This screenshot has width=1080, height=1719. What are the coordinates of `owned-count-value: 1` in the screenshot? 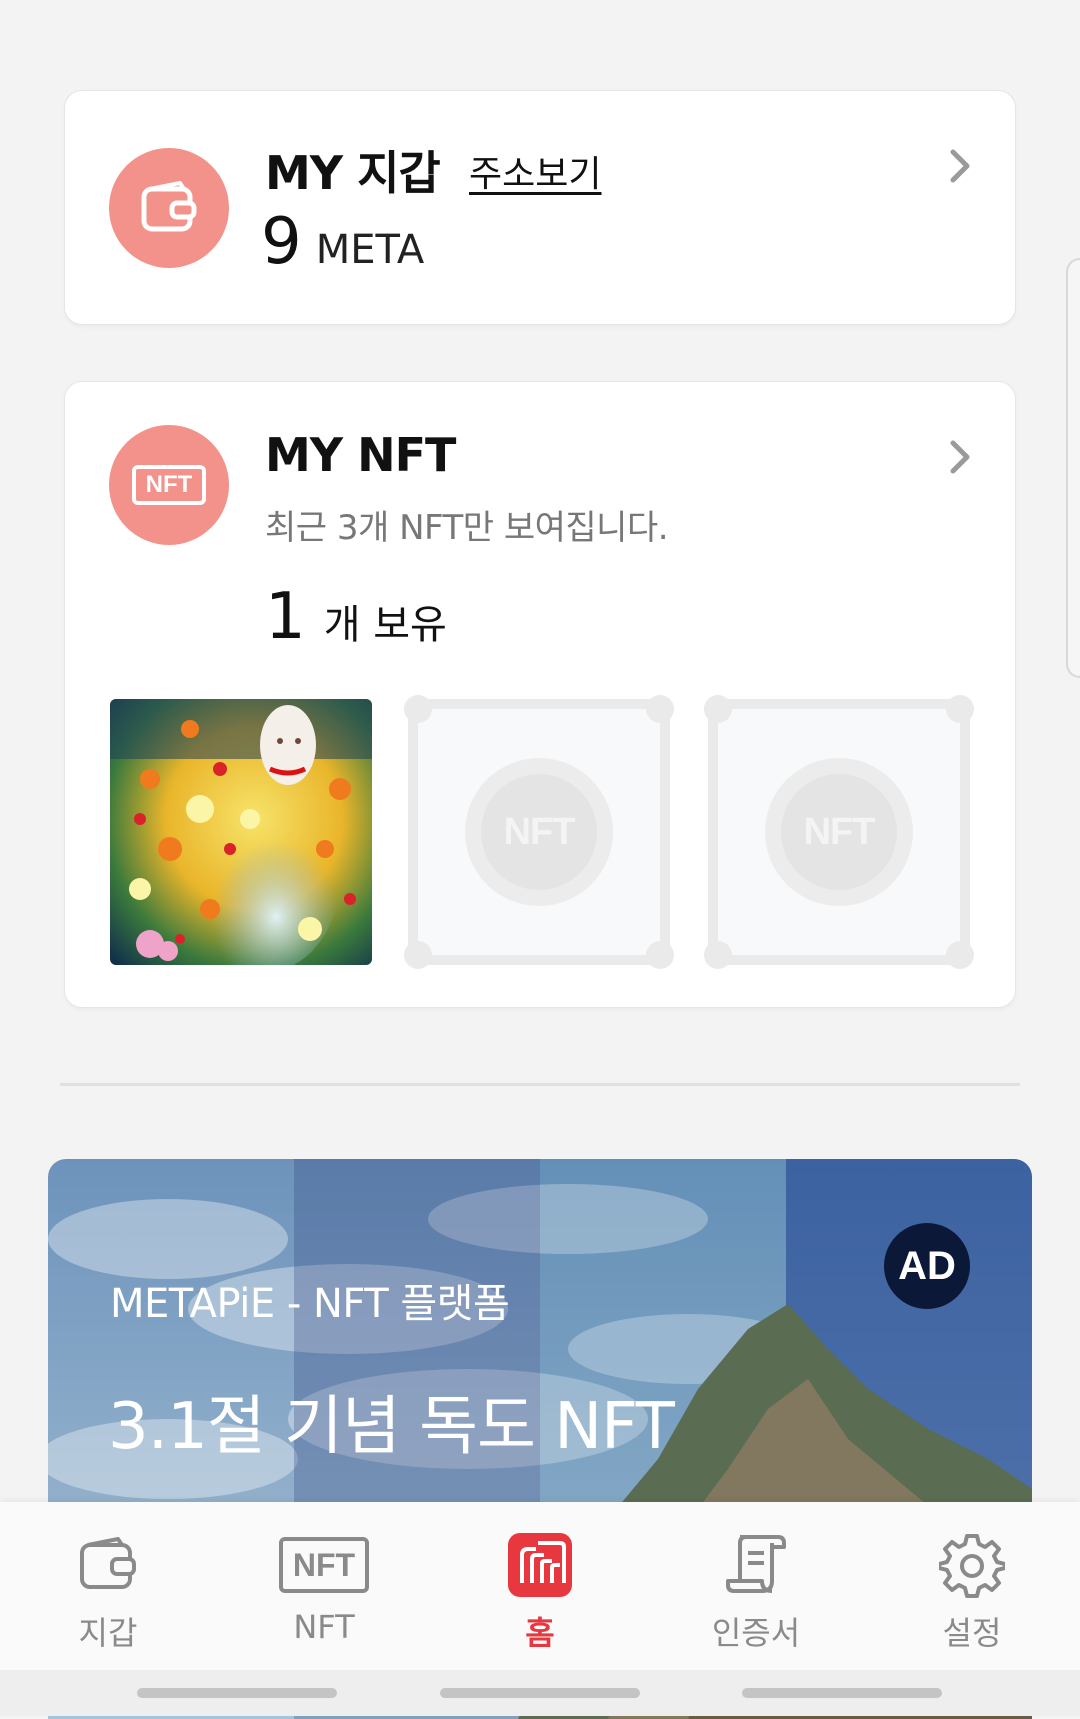 It's located at (285, 617).